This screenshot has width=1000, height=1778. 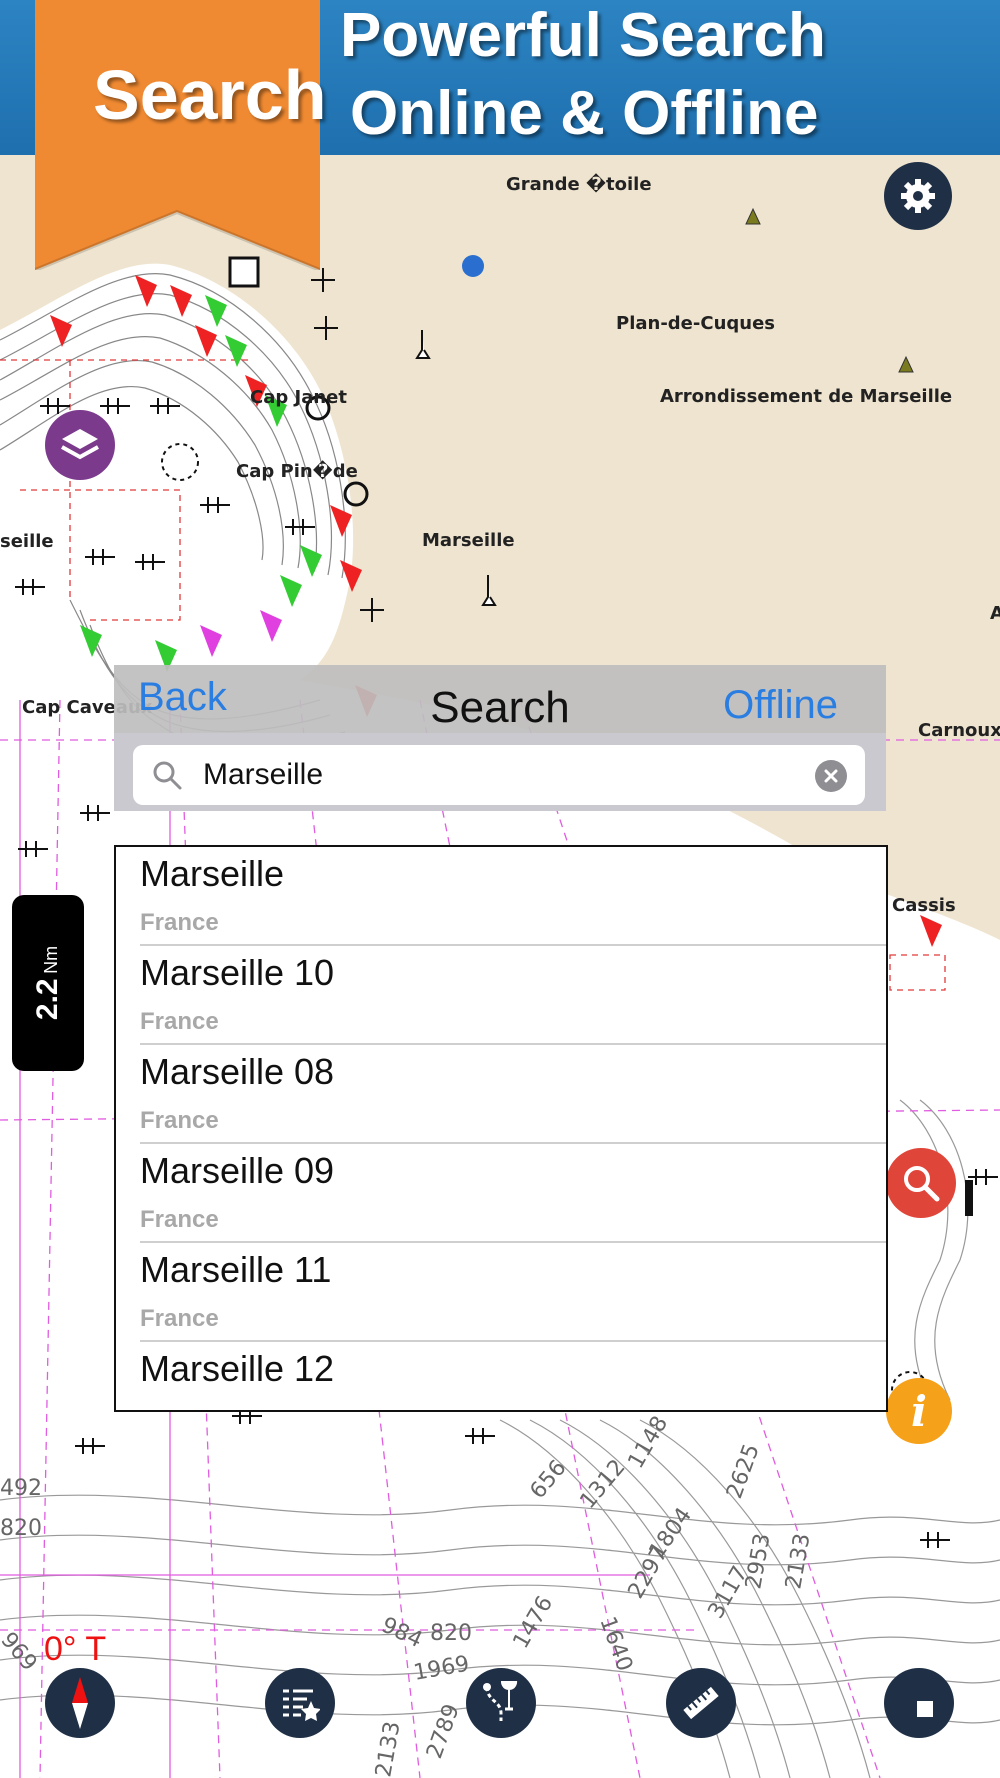 I want to click on search-result-item: Marseille 09 France, so click(x=501, y=1193).